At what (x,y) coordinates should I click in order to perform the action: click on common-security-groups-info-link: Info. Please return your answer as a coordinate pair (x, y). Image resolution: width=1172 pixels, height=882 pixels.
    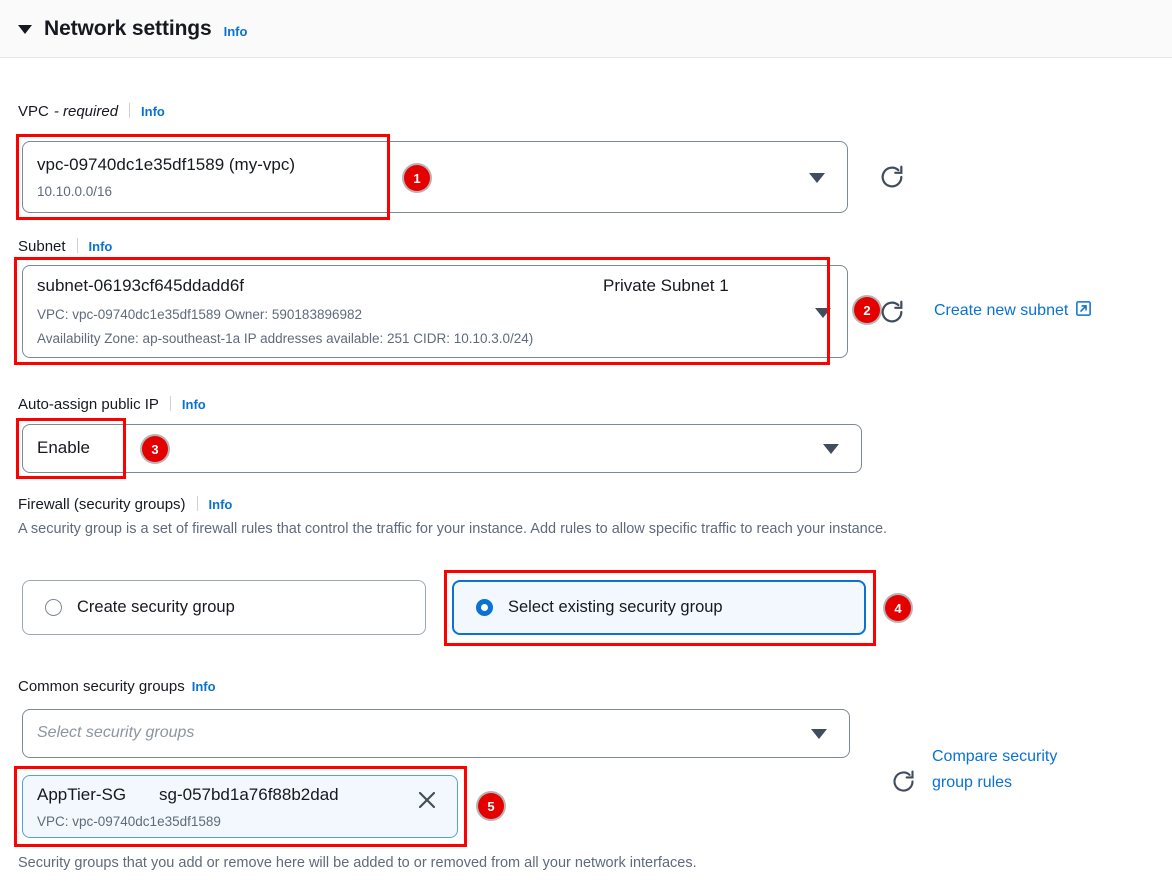
    Looking at the image, I should click on (204, 686).